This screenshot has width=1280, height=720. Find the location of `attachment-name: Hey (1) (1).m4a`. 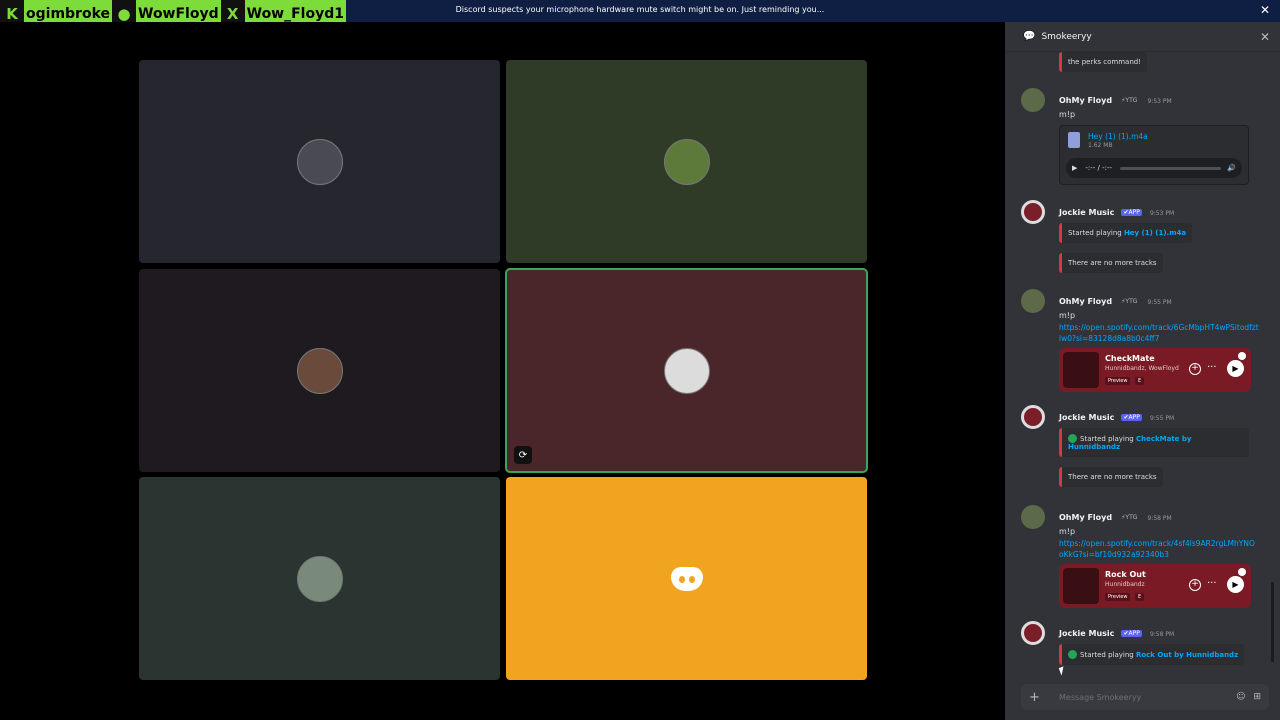

attachment-name: Hey (1) (1).m4a is located at coordinates (1118, 136).